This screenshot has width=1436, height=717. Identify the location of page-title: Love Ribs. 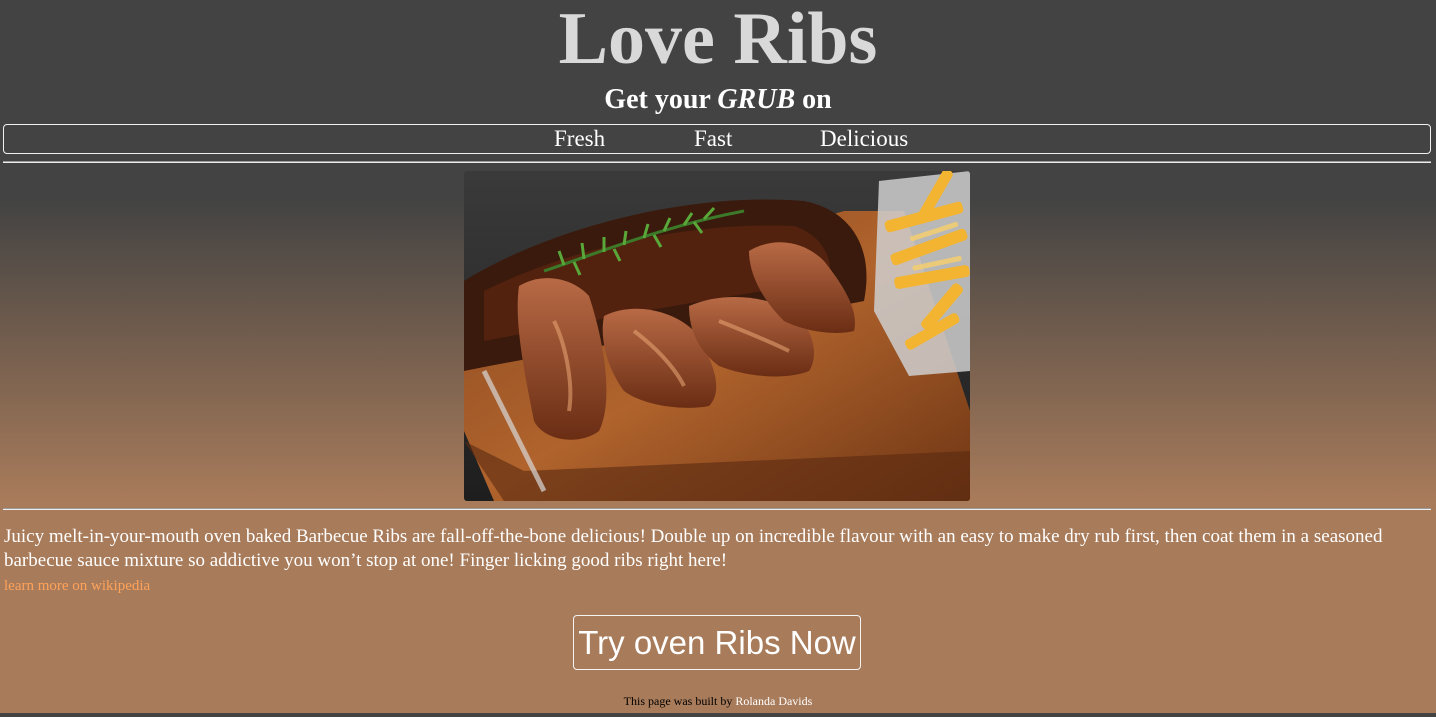
(718, 40).